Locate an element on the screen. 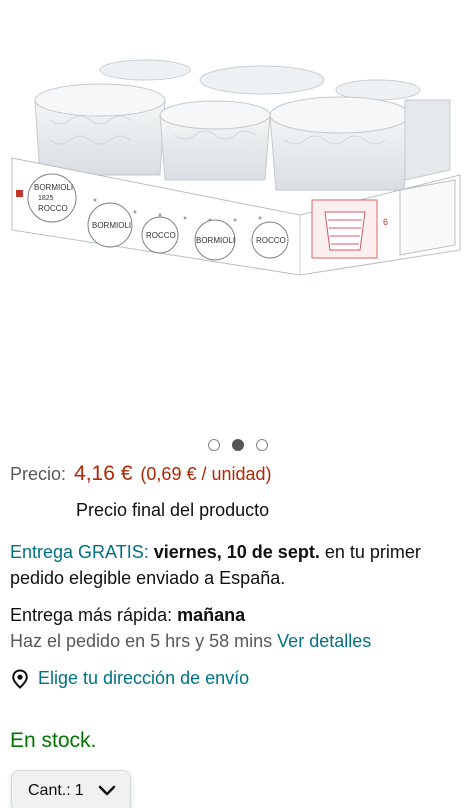 The height and width of the screenshot is (808, 475). price-row: Precio: 4,16 € (0,69 € / unidad) is located at coordinates (141, 474).